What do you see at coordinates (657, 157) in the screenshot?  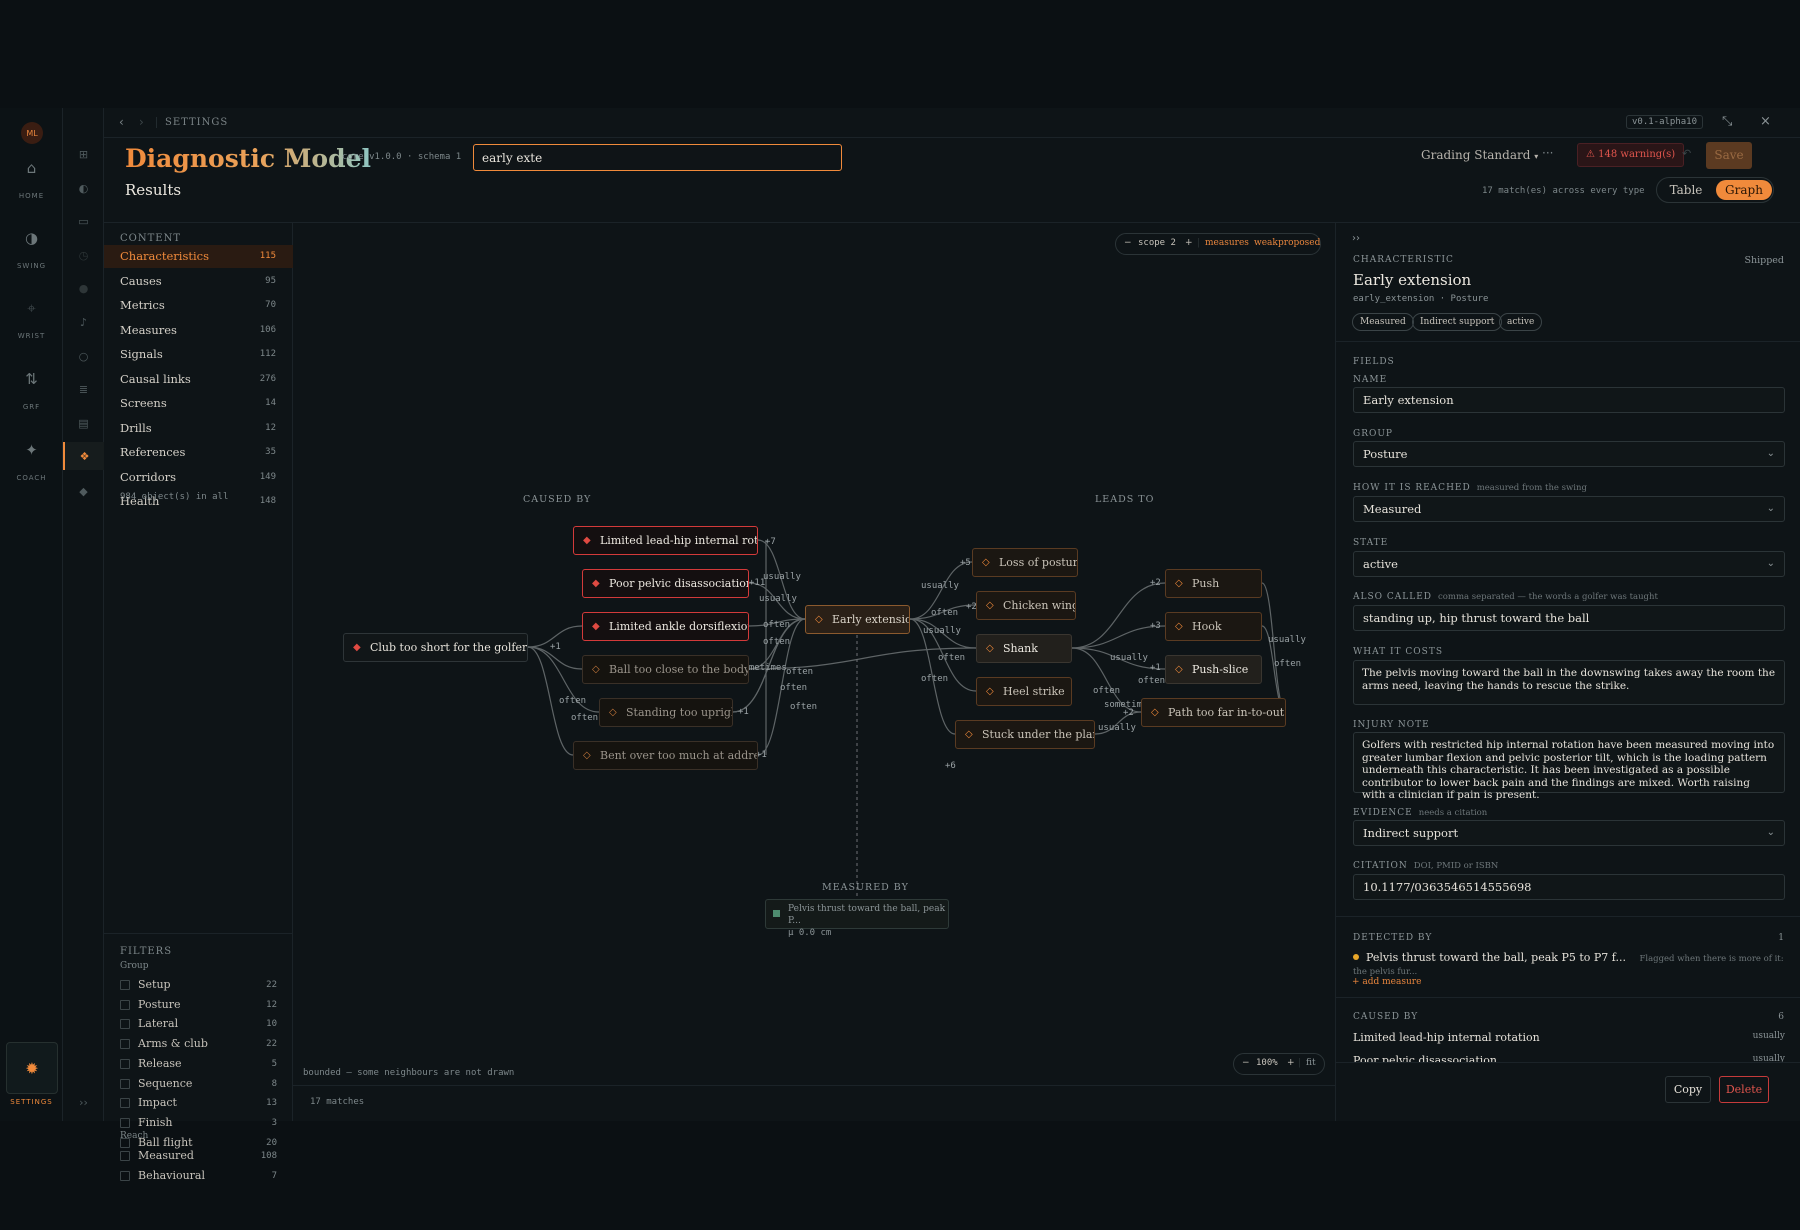 I see `search-input` at bounding box center [657, 157].